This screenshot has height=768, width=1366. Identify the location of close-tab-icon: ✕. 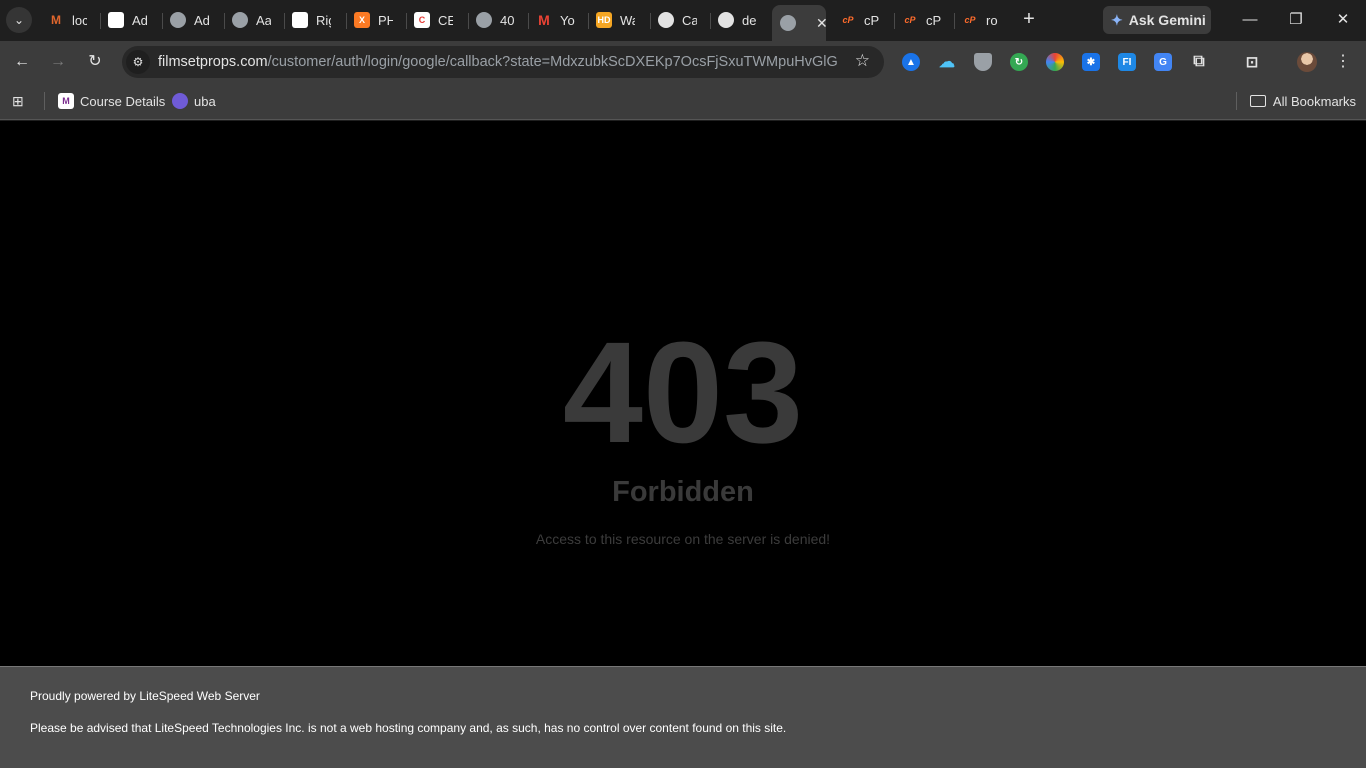
(821, 23).